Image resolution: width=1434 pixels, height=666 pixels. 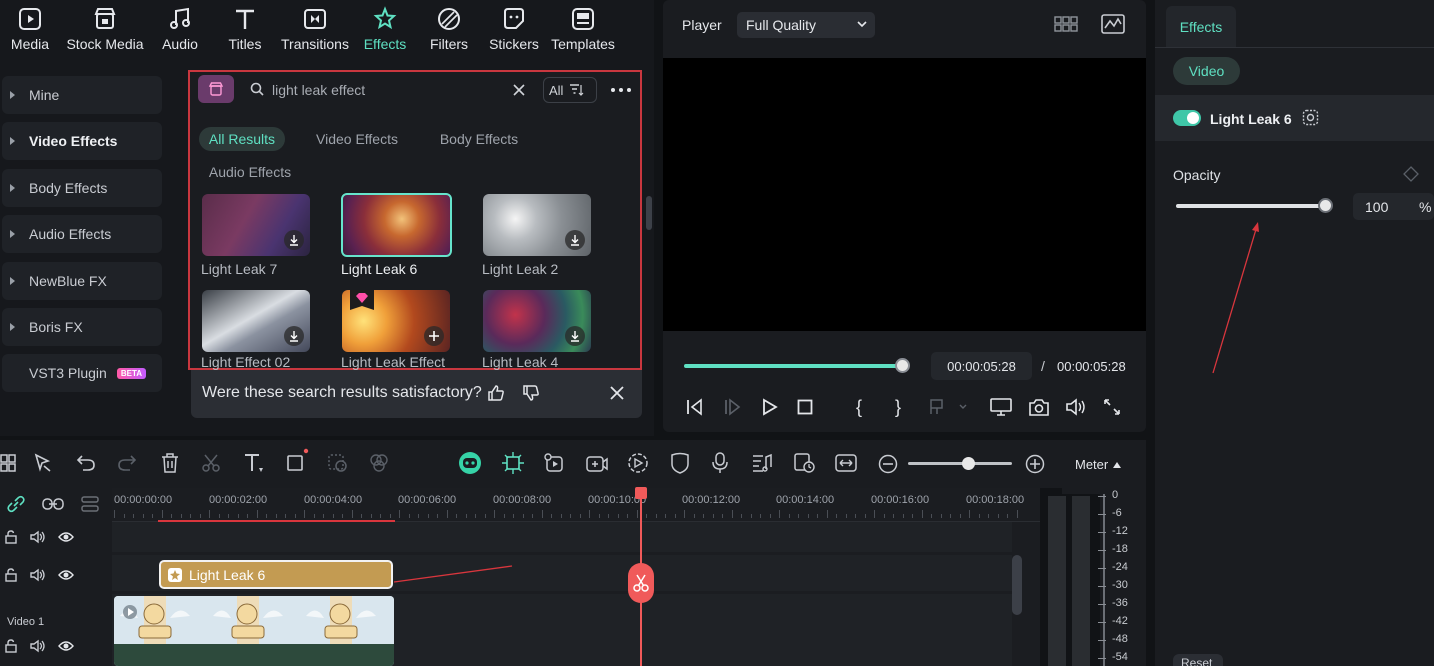 I want to click on effect-enable-toggle, so click(x=1187, y=118).